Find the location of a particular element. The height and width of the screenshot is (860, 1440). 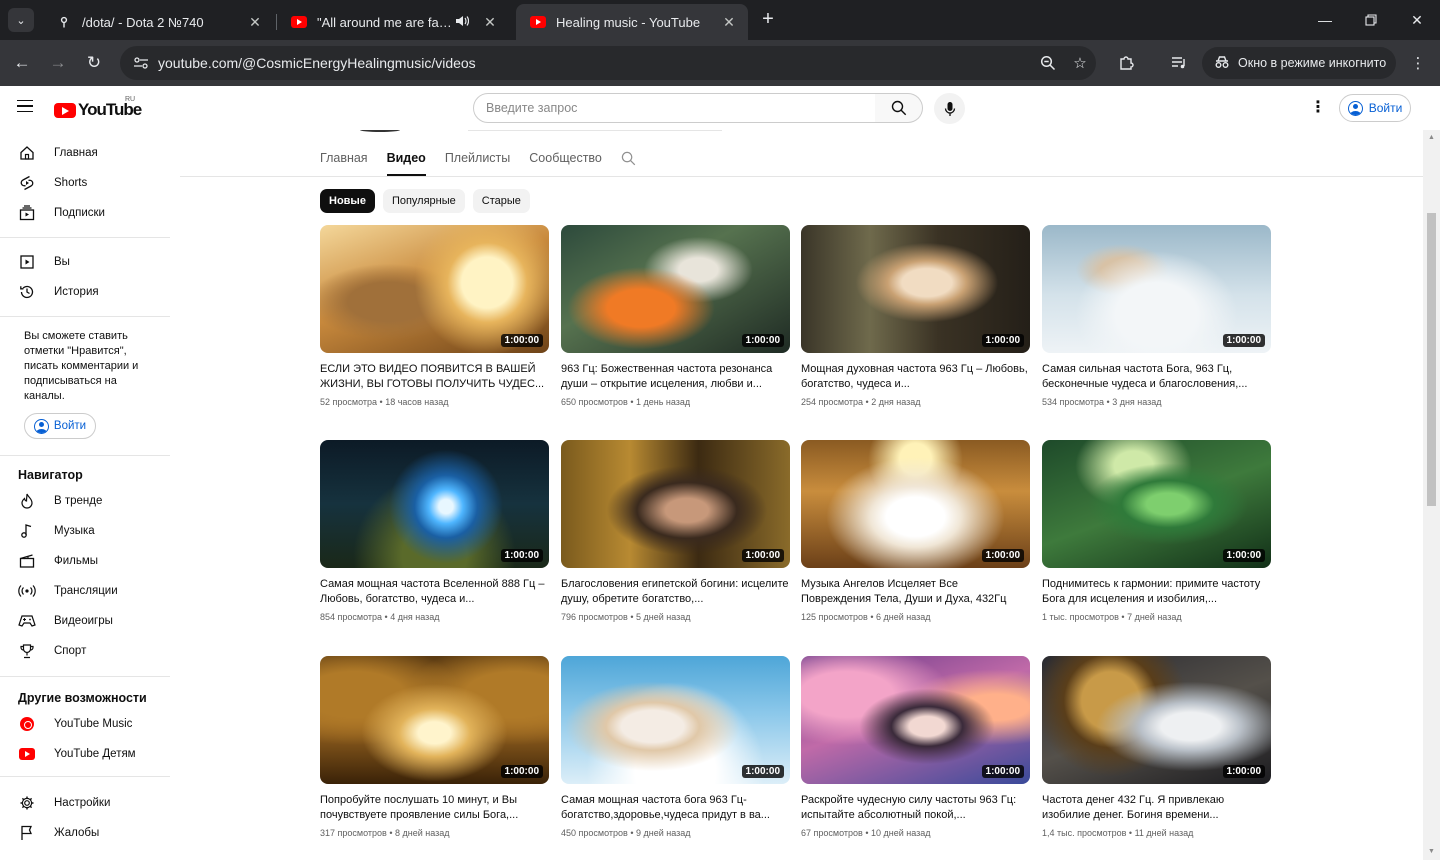

search-box is located at coordinates (674, 108).